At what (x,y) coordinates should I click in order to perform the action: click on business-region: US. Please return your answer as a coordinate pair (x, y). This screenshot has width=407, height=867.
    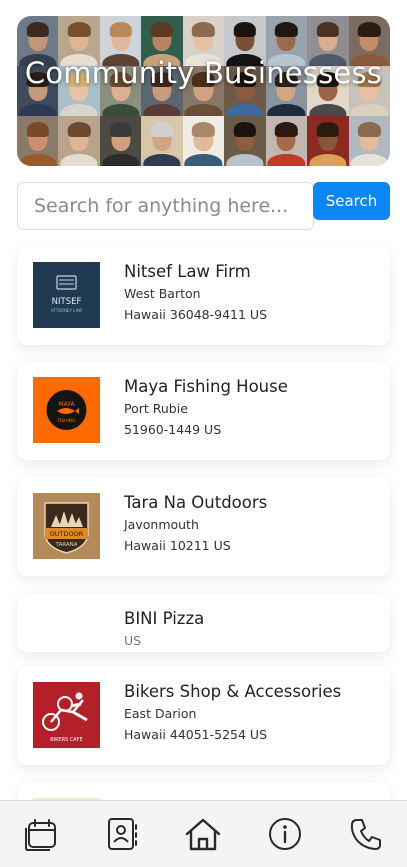
    Looking at the image, I should click on (133, 640).